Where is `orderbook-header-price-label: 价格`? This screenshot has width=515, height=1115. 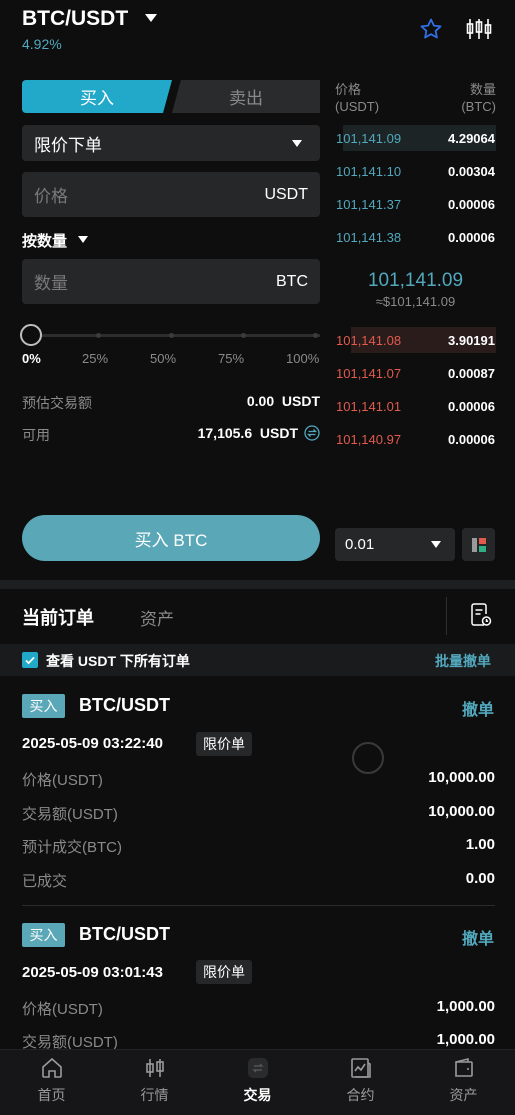
orderbook-header-price-label: 价格 is located at coordinates (348, 89).